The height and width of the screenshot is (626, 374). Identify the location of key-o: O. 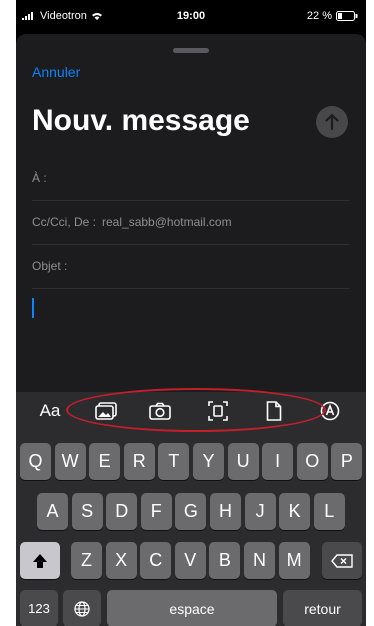
(312, 461).